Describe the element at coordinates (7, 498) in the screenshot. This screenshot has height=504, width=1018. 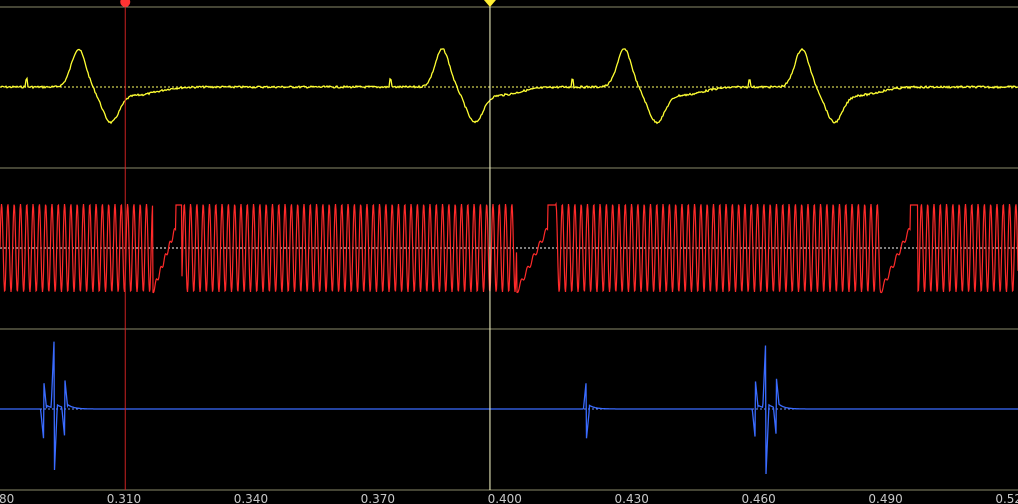
I see `time-tick-label: 0.280` at that location.